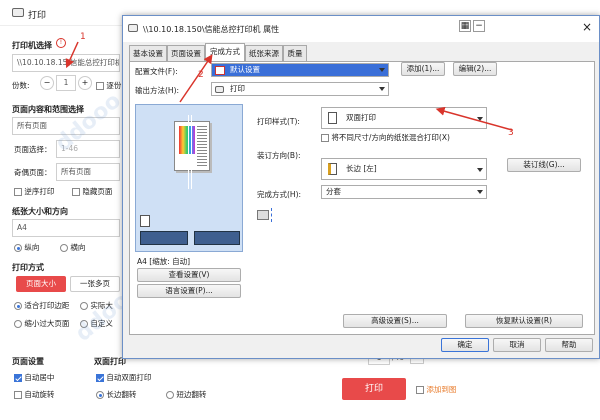  I want to click on annotation-label-3: 3, so click(511, 133).